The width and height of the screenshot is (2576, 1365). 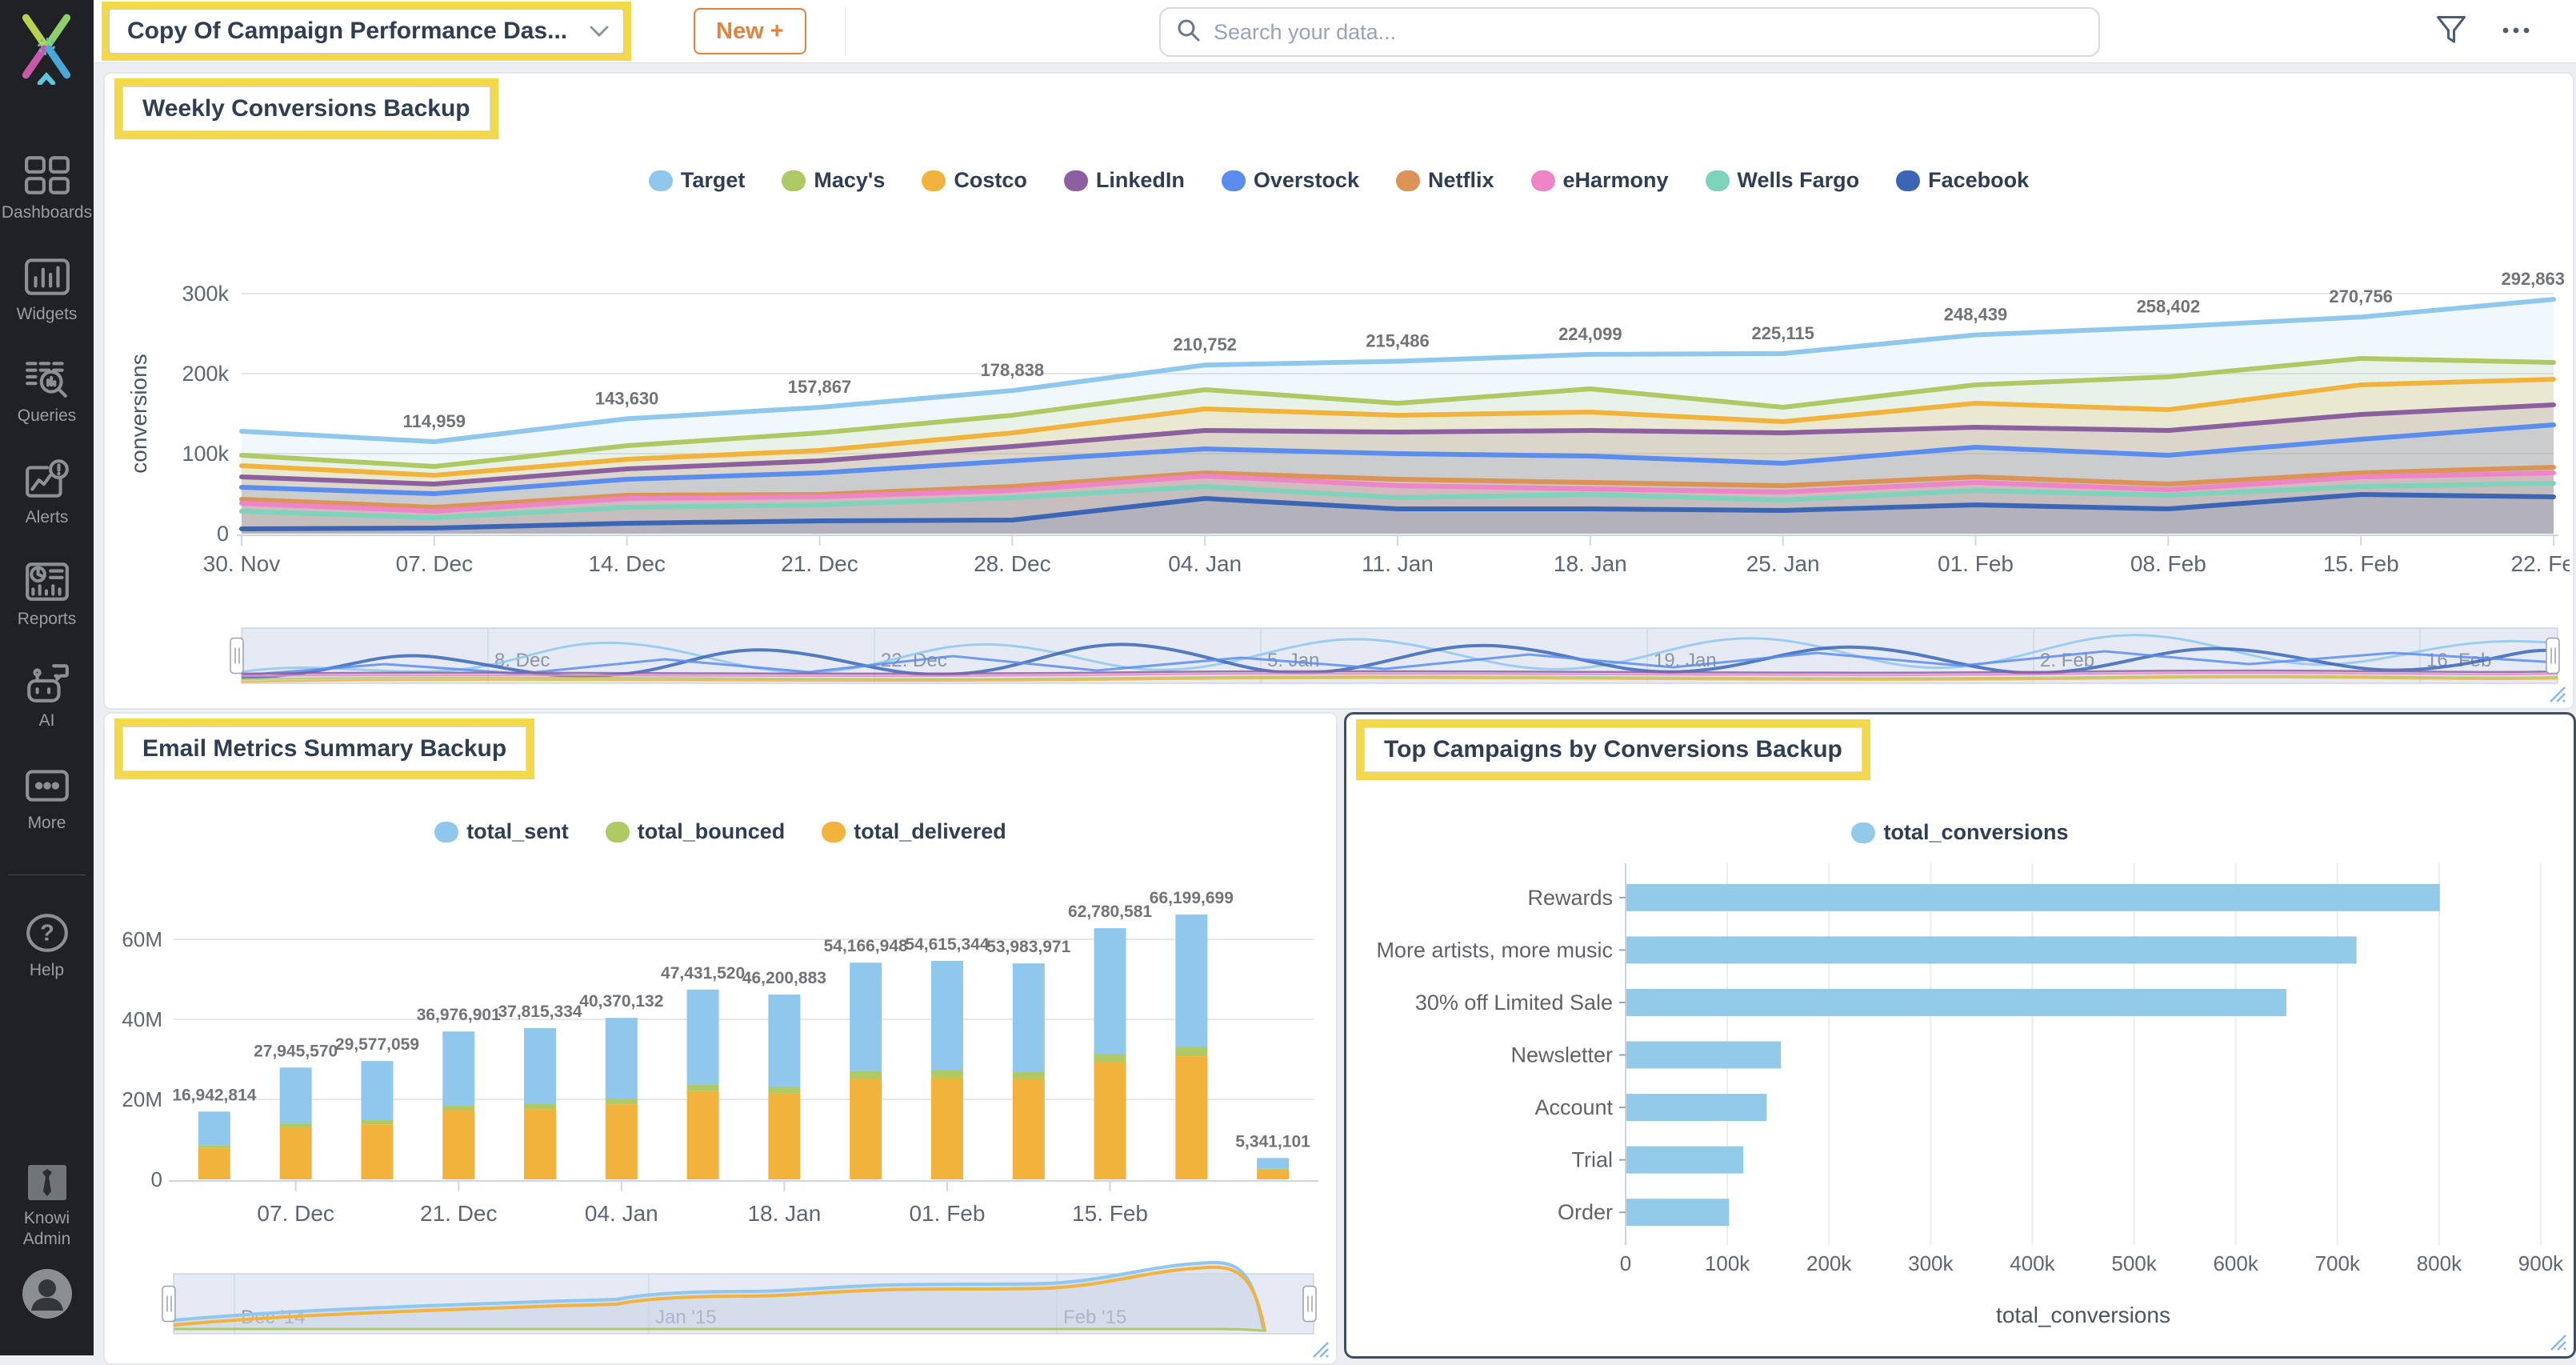 What do you see at coordinates (1514, 1003) in the screenshot?
I see `category-label: 30% off Limited Sale` at bounding box center [1514, 1003].